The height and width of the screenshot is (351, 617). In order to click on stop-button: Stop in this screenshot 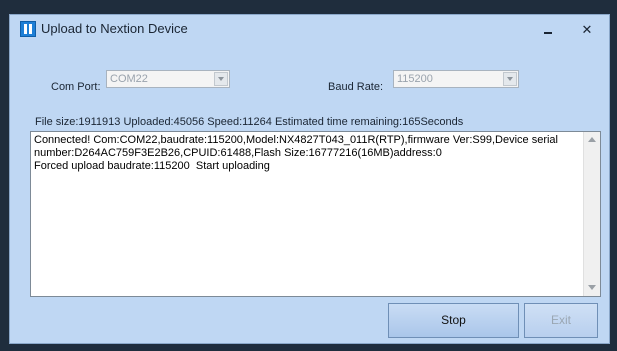, I will do `click(453, 320)`.